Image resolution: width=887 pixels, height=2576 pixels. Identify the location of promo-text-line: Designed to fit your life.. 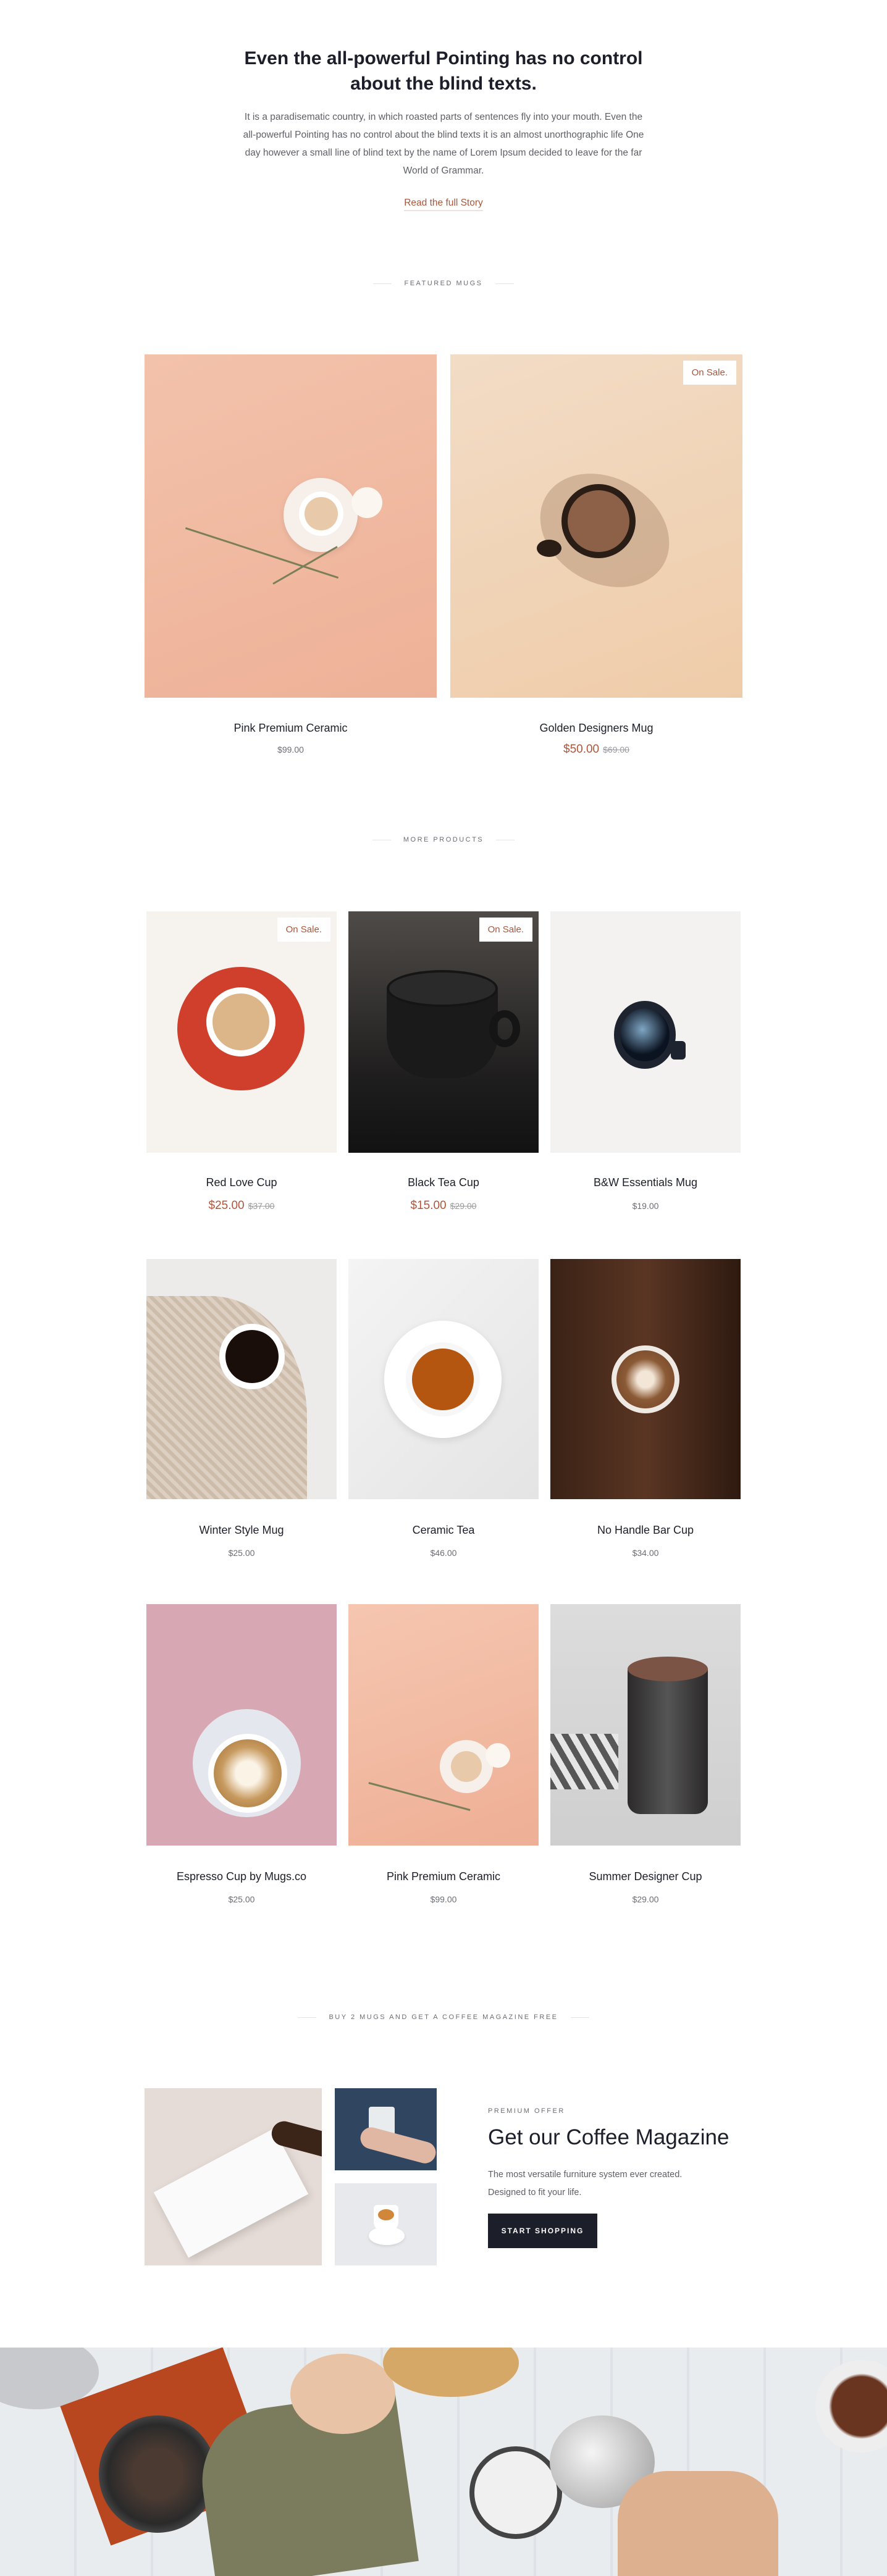
(535, 2193).